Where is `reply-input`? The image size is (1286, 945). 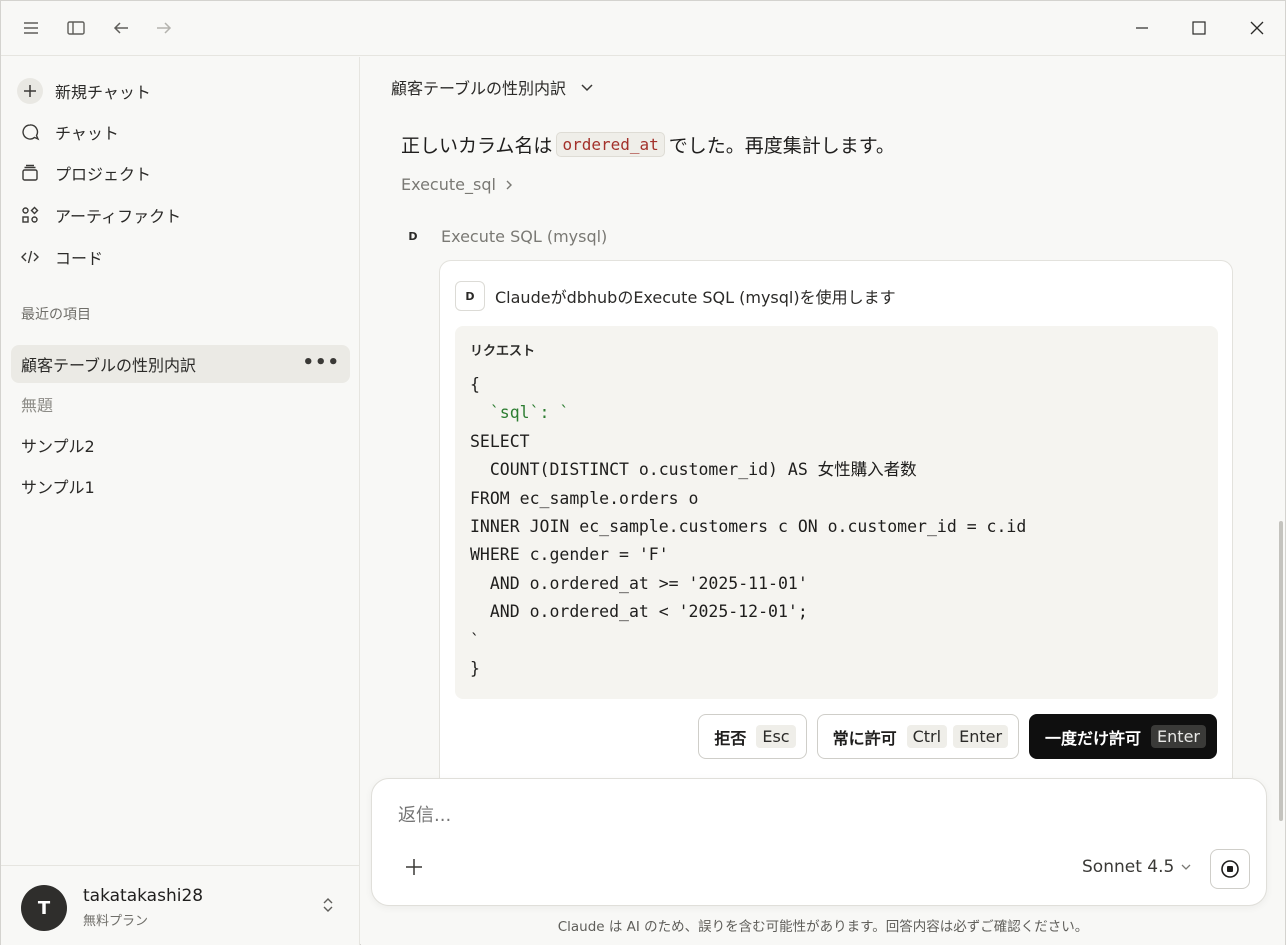
reply-input is located at coordinates (748, 815).